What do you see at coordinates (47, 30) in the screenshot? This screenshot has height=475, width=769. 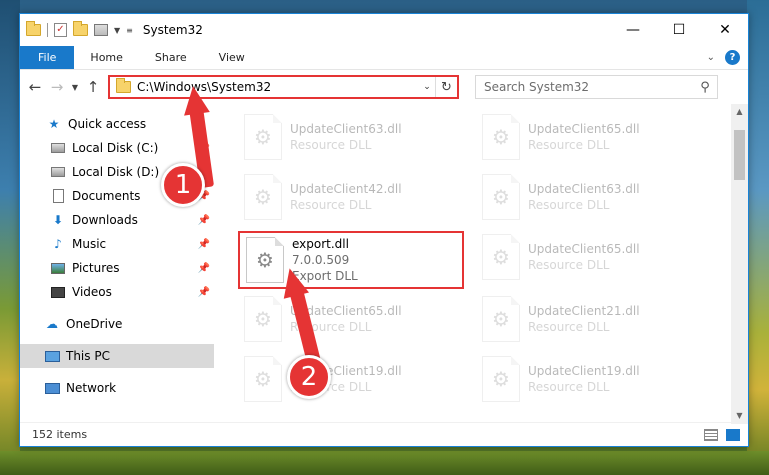 I see `toolbar-separator` at bounding box center [47, 30].